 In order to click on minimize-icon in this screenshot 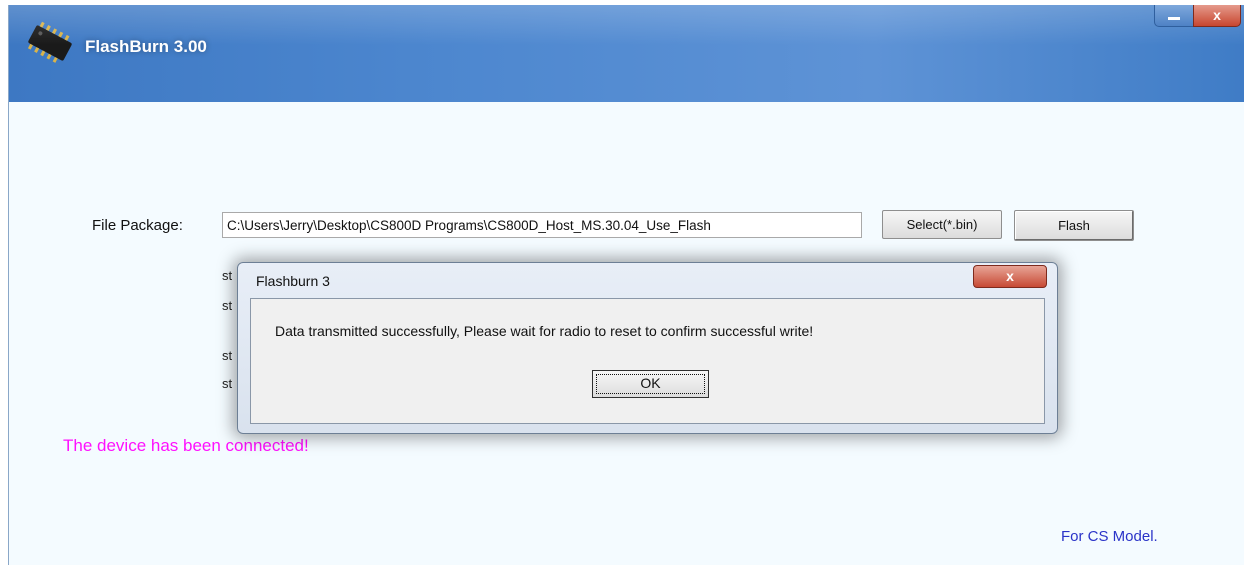, I will do `click(1174, 18)`.